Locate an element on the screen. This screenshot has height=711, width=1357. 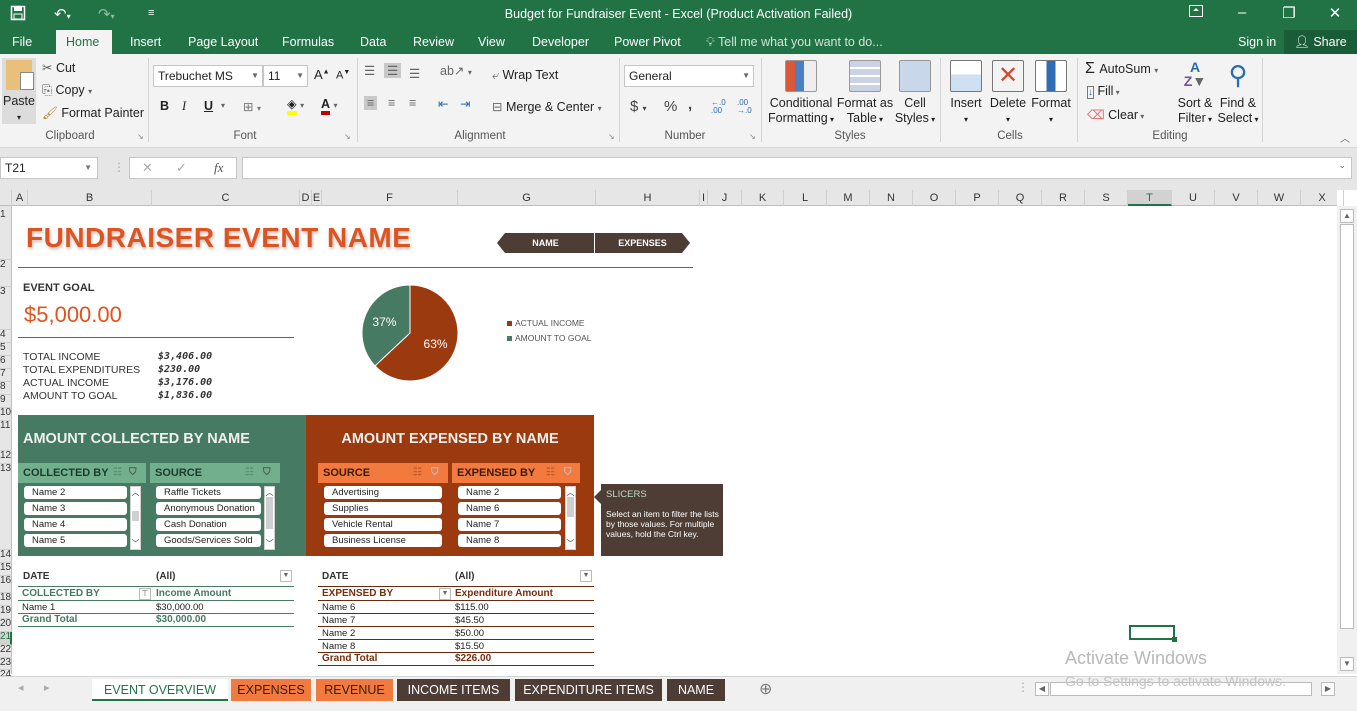
fill-color-button: ◈ ▾ is located at coordinates (295, 106).